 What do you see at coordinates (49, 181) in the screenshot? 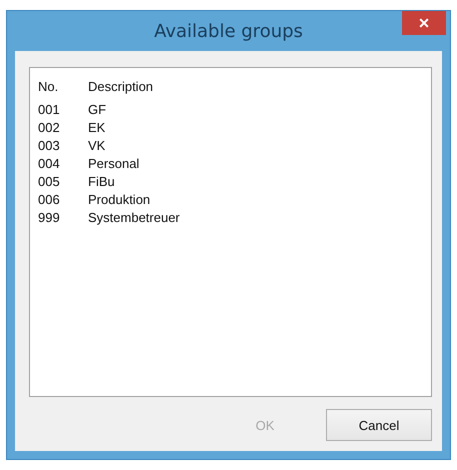
I see `table-cell-text: 005` at bounding box center [49, 181].